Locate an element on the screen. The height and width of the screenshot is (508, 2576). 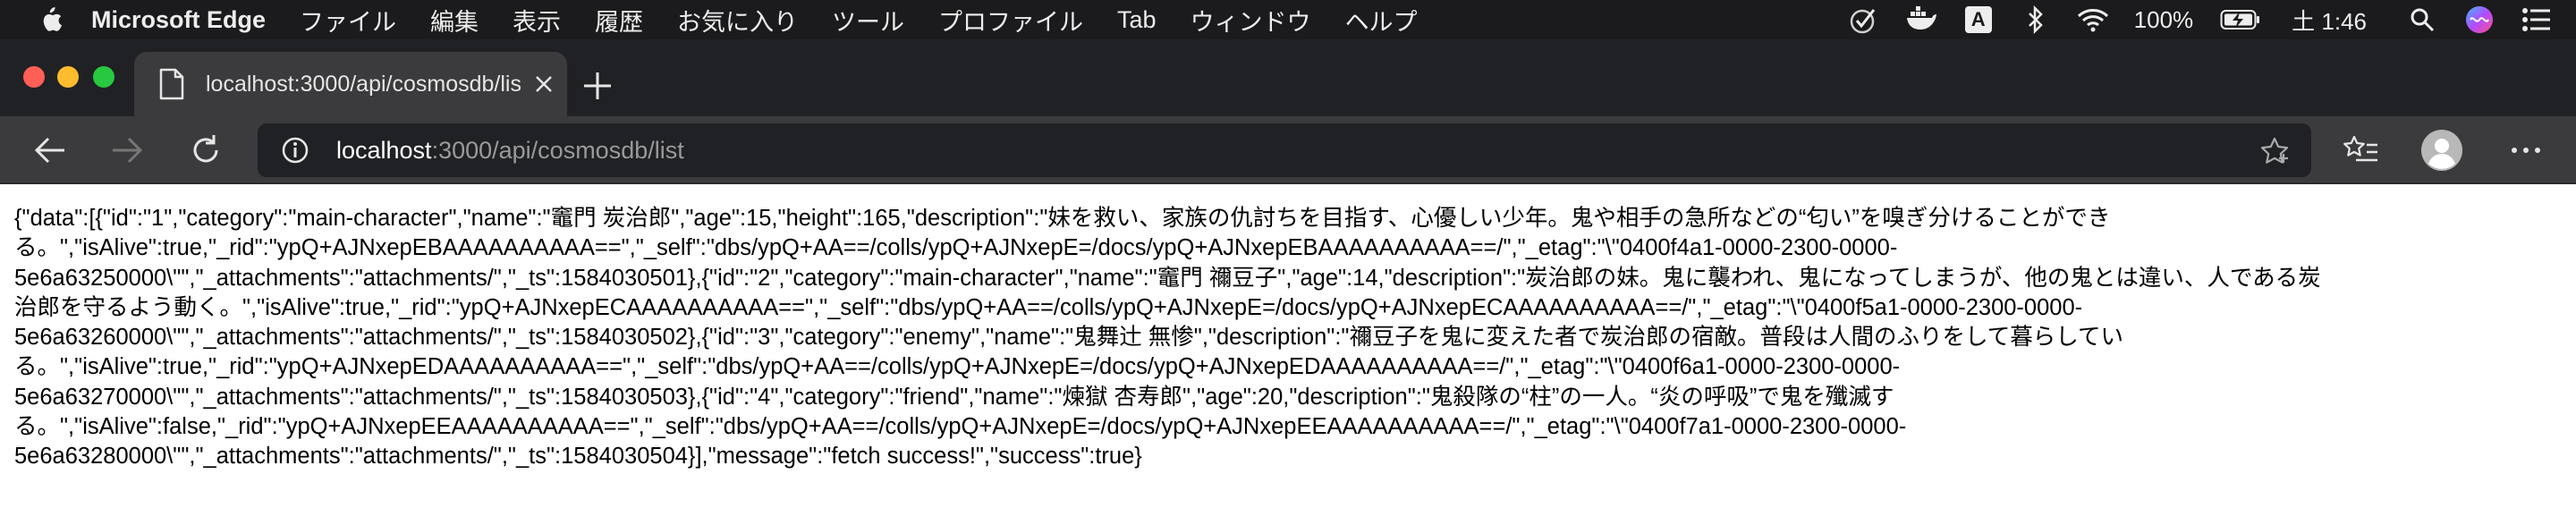
menu-profile: プロファイル is located at coordinates (1010, 20).